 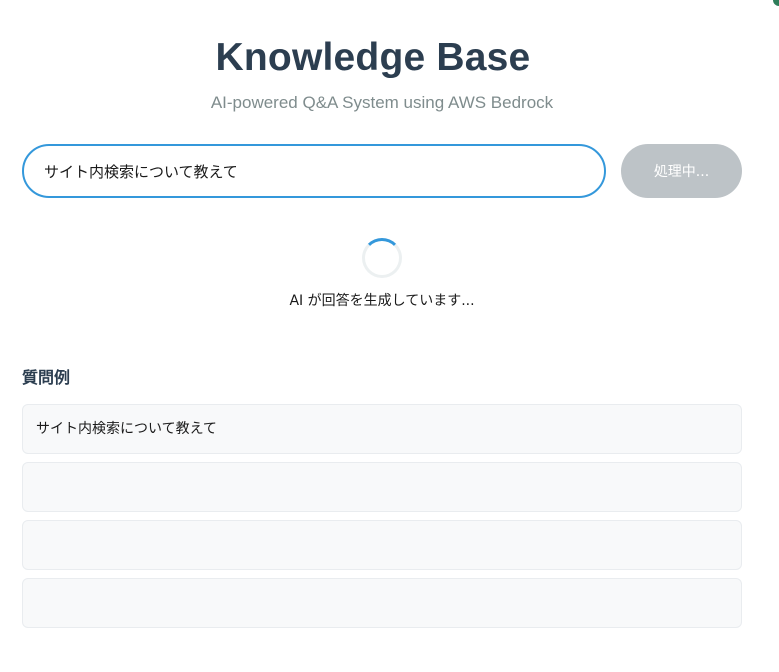 I want to click on question-input, so click(x=314, y=171).